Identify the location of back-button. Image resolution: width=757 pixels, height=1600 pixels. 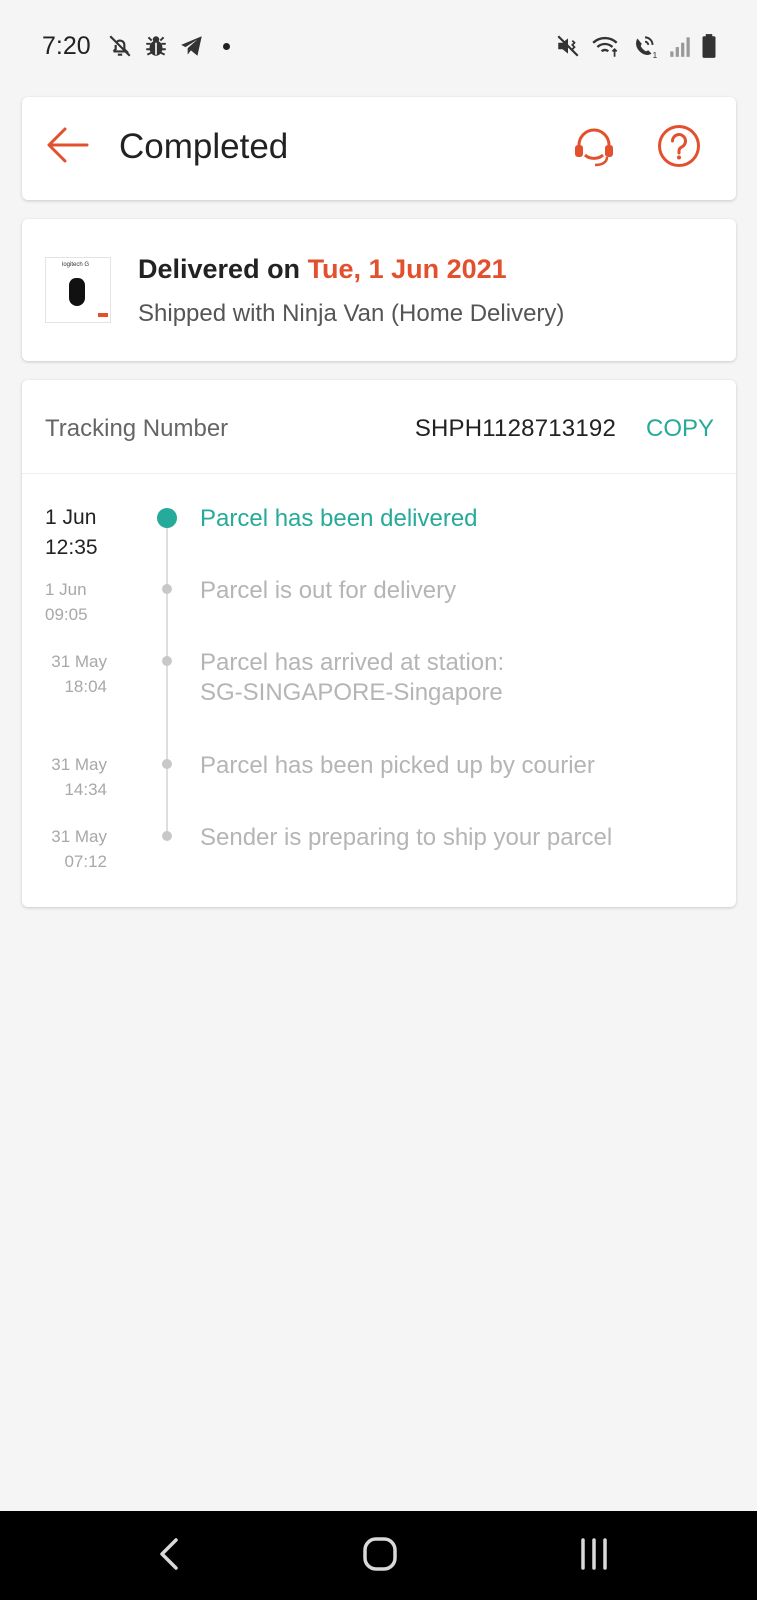
(67, 147).